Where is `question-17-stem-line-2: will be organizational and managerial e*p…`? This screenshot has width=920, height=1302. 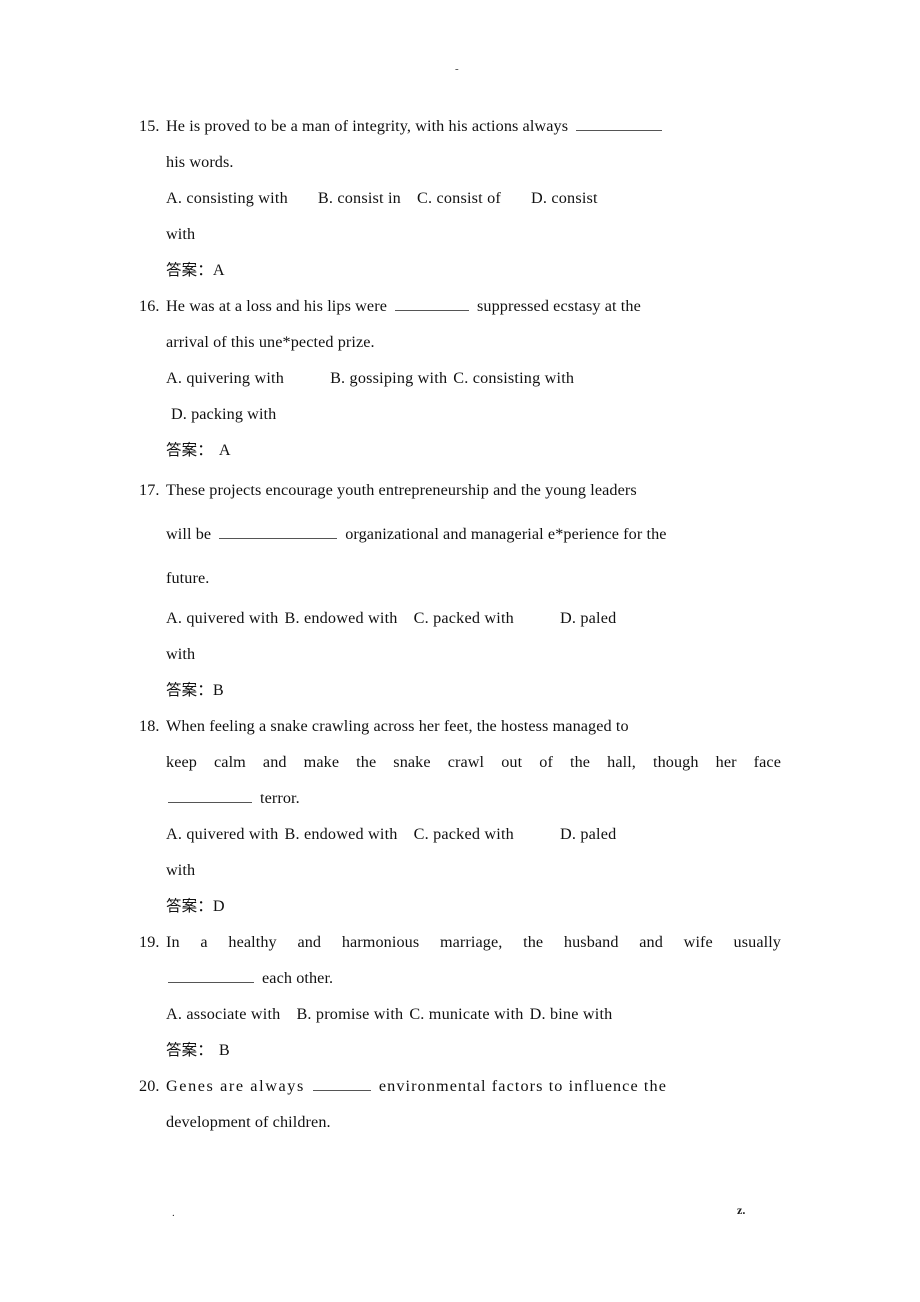 question-17-stem-line-2: will be organizational and managerial e*p… is located at coordinates (461, 534).